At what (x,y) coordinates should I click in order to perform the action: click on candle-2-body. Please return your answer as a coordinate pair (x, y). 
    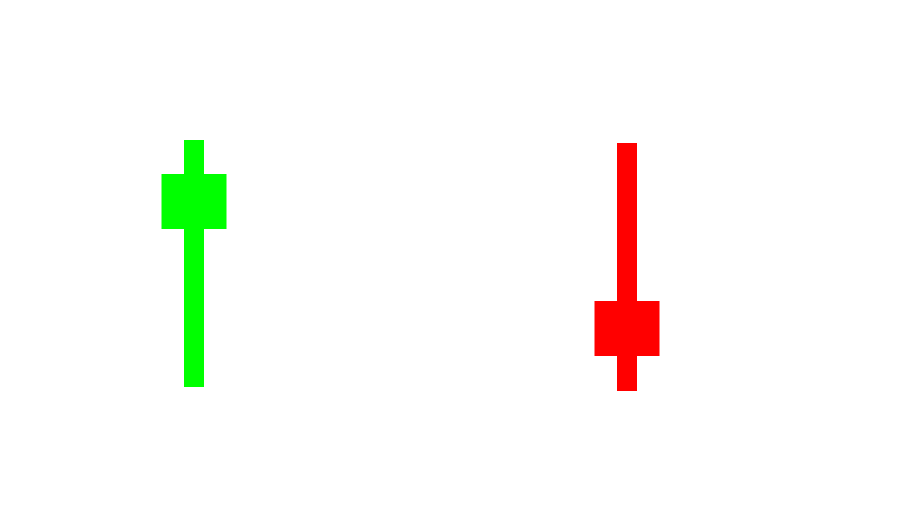
    Looking at the image, I should click on (627, 328).